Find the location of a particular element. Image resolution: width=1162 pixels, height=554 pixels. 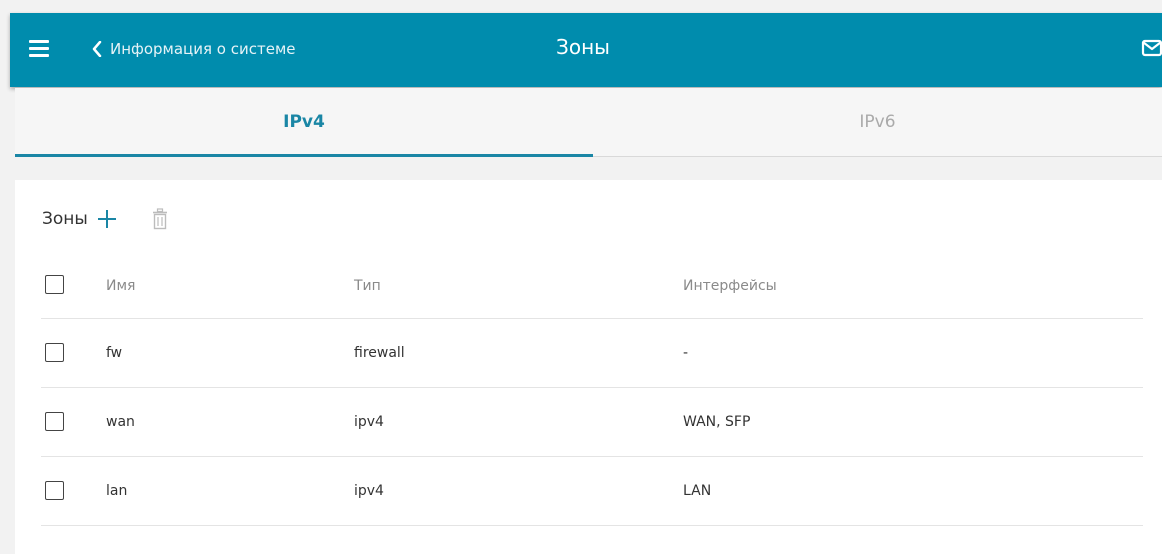

cell-name: lan is located at coordinates (117, 491).